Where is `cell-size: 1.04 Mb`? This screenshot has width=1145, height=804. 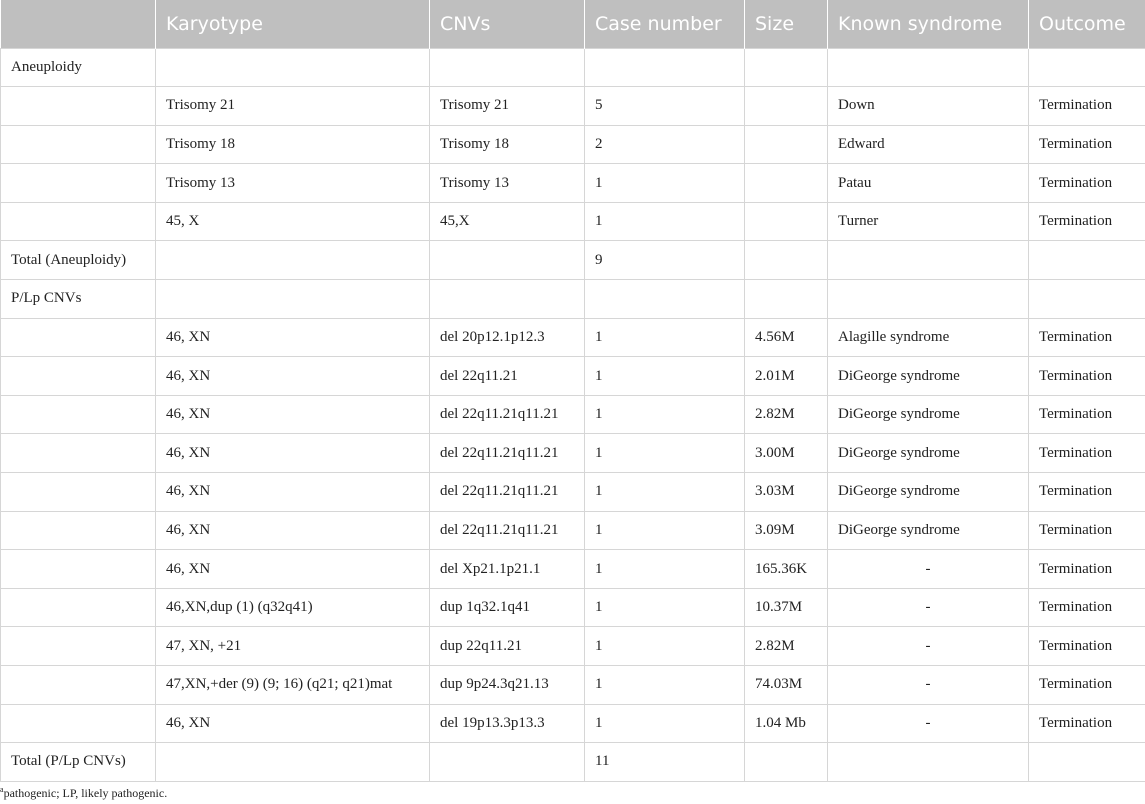 cell-size: 1.04 Mb is located at coordinates (786, 723).